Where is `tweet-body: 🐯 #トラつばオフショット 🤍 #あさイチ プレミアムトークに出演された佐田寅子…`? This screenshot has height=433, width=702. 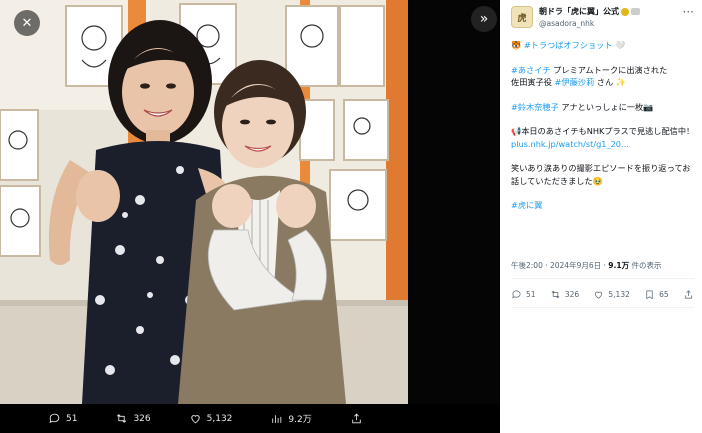
tweet-body: 🐯 #トラつばオフショット 🤍 #あさイチ プレミアムトークに出演された佐田寅子… is located at coordinates (603, 131).